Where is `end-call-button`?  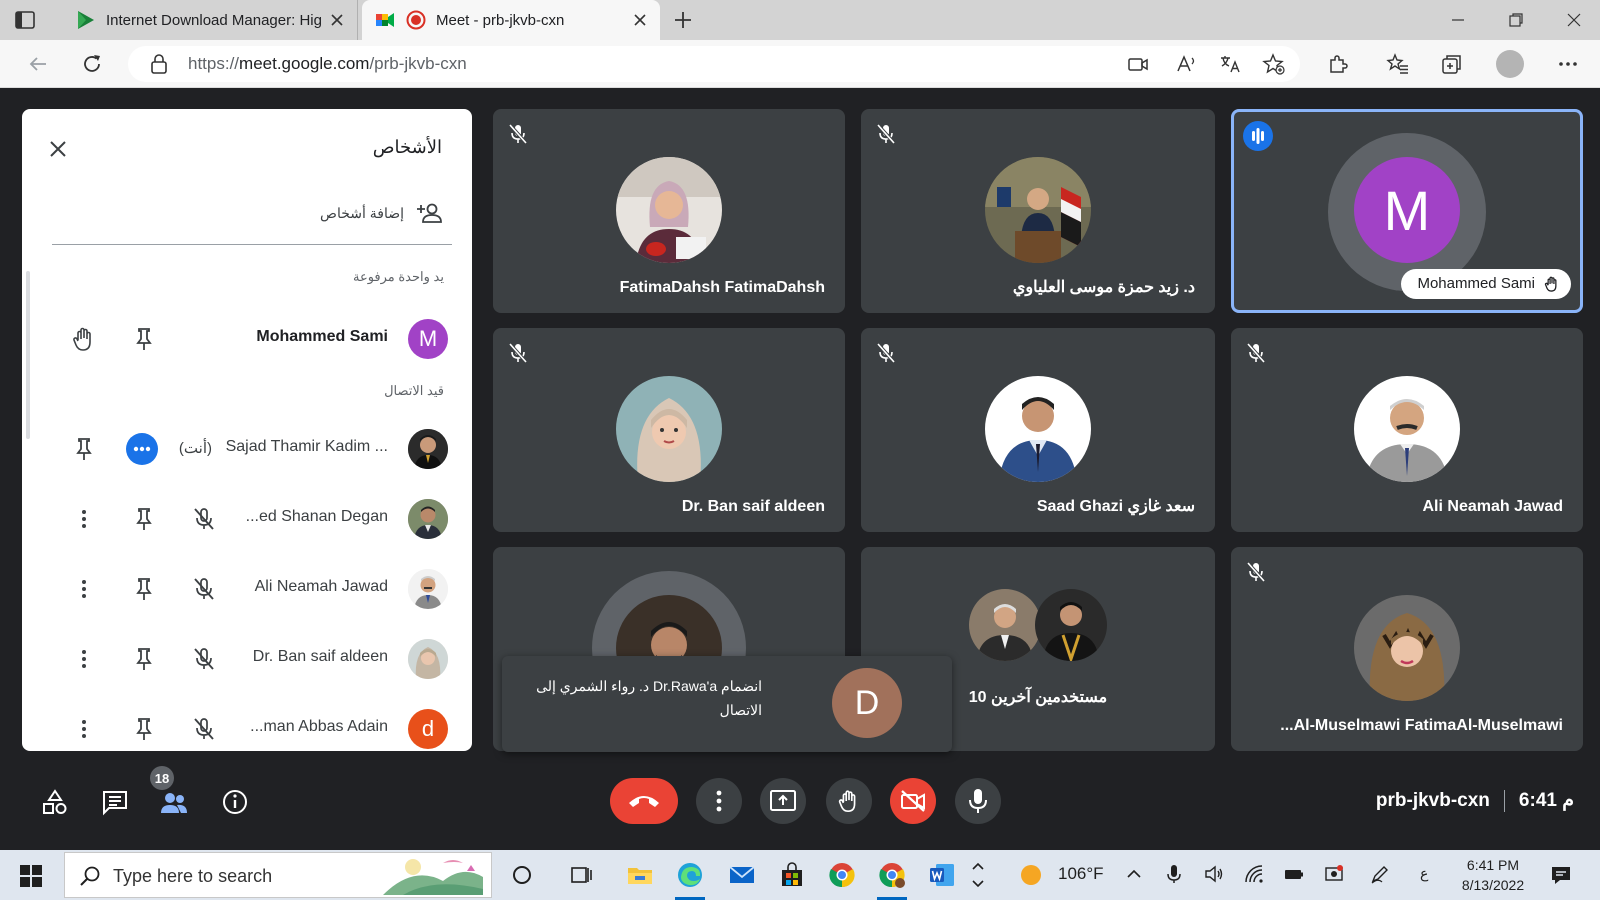 end-call-button is located at coordinates (644, 801).